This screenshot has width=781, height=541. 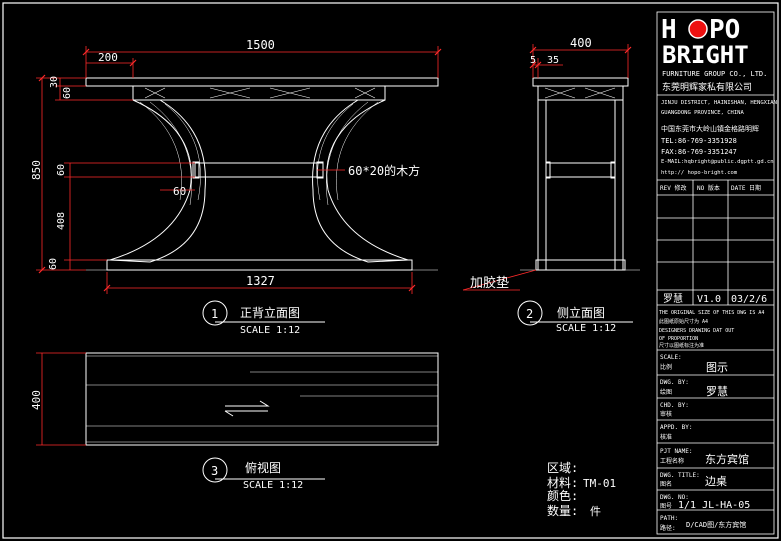 What do you see at coordinates (711, 313) in the screenshot?
I see `svg-text:THE ORIGINAL SIZE OF THIS DWG: THE ORIGINAL SIZE OF THIS DWG IS A4` at bounding box center [711, 313].